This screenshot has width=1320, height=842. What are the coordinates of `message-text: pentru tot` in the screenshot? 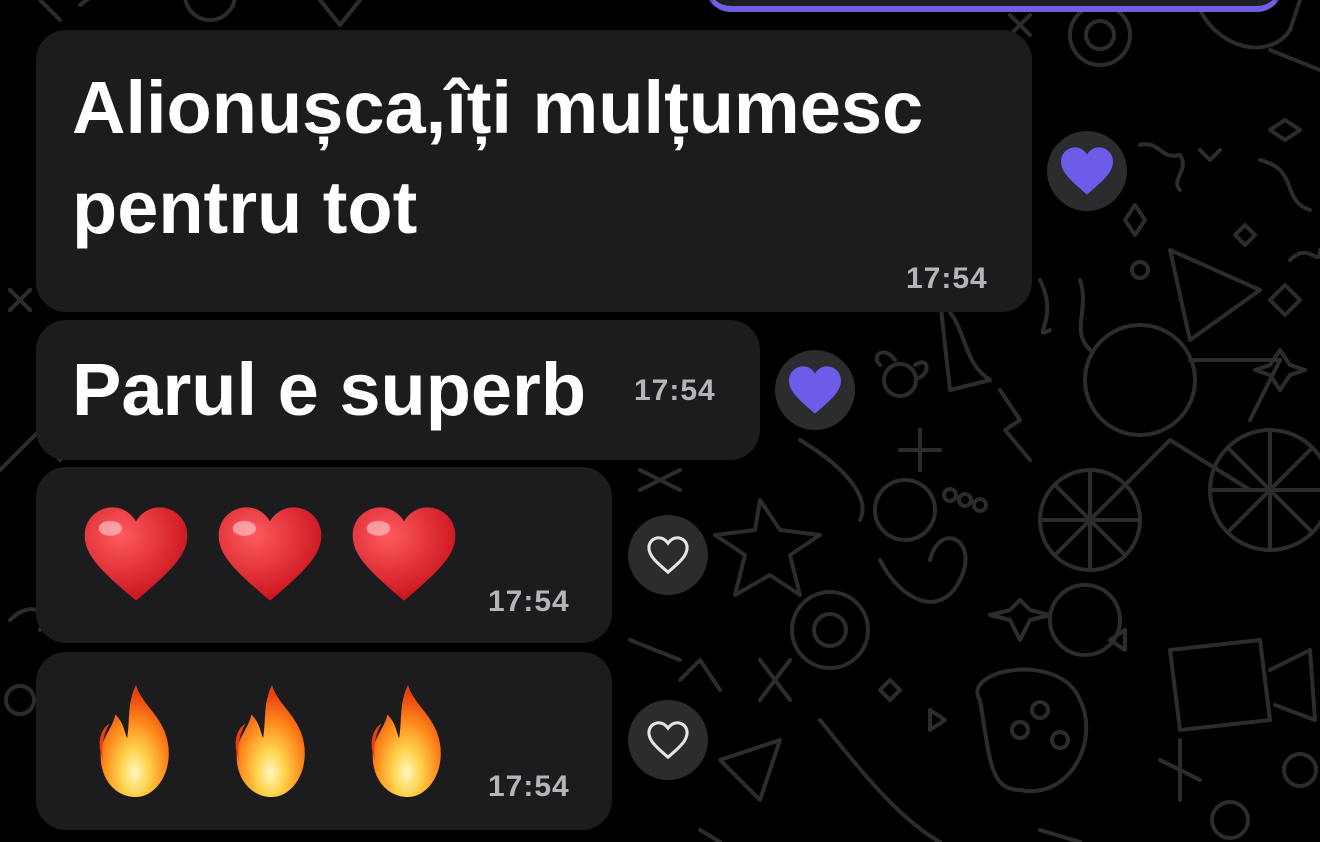 It's located at (245, 207).